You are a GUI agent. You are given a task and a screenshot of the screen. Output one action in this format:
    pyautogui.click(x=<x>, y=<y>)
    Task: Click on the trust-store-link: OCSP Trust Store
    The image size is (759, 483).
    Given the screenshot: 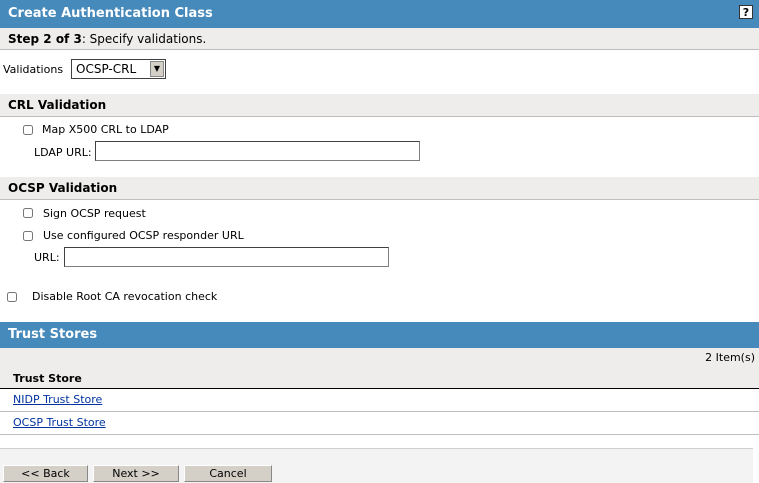 What is the action you would take?
    pyautogui.click(x=59, y=422)
    